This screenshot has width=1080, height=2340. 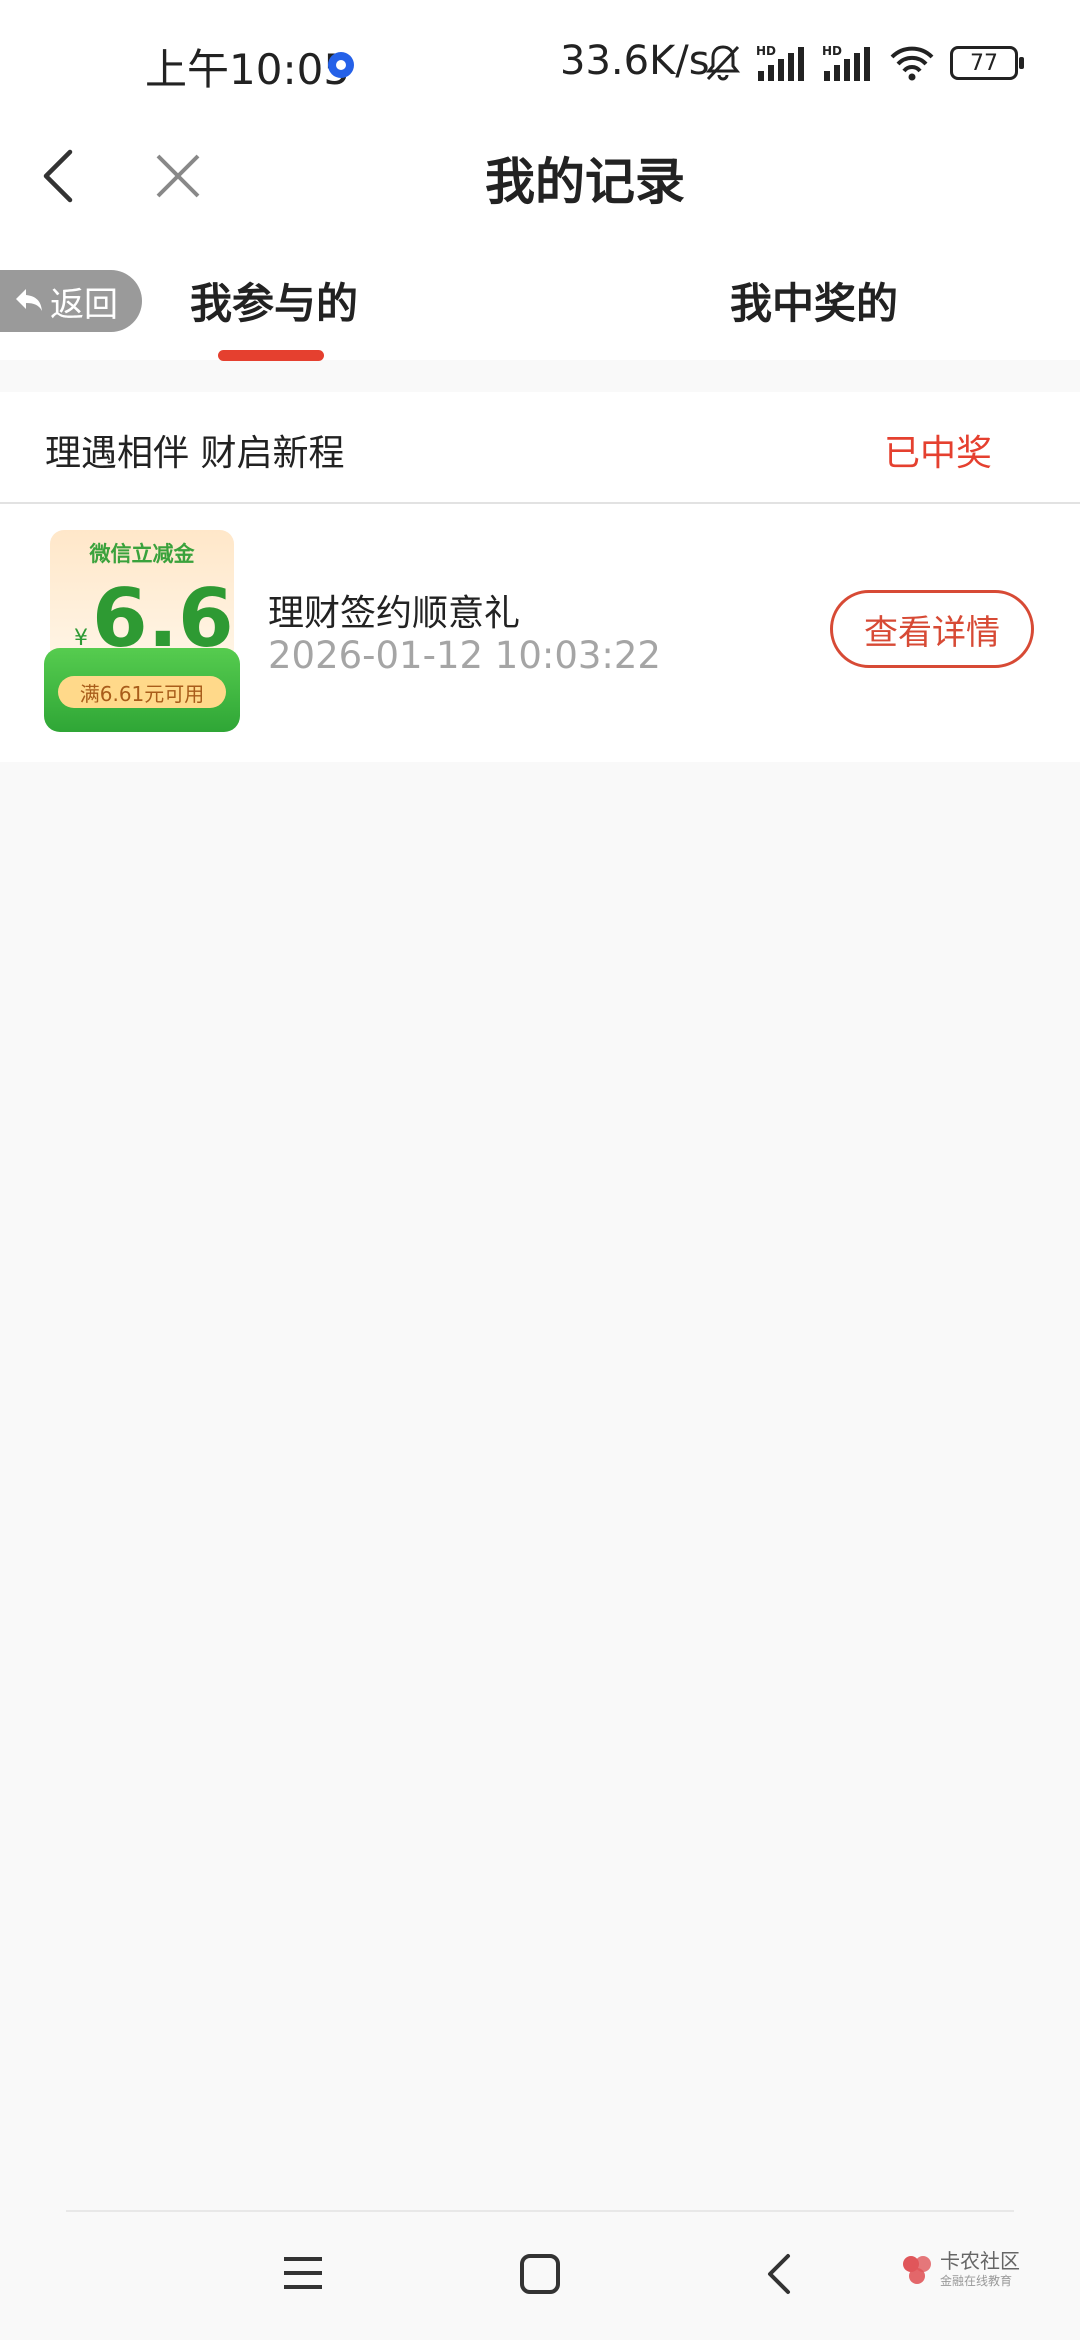 I want to click on tab-participated: 我参与的, so click(x=274, y=300).